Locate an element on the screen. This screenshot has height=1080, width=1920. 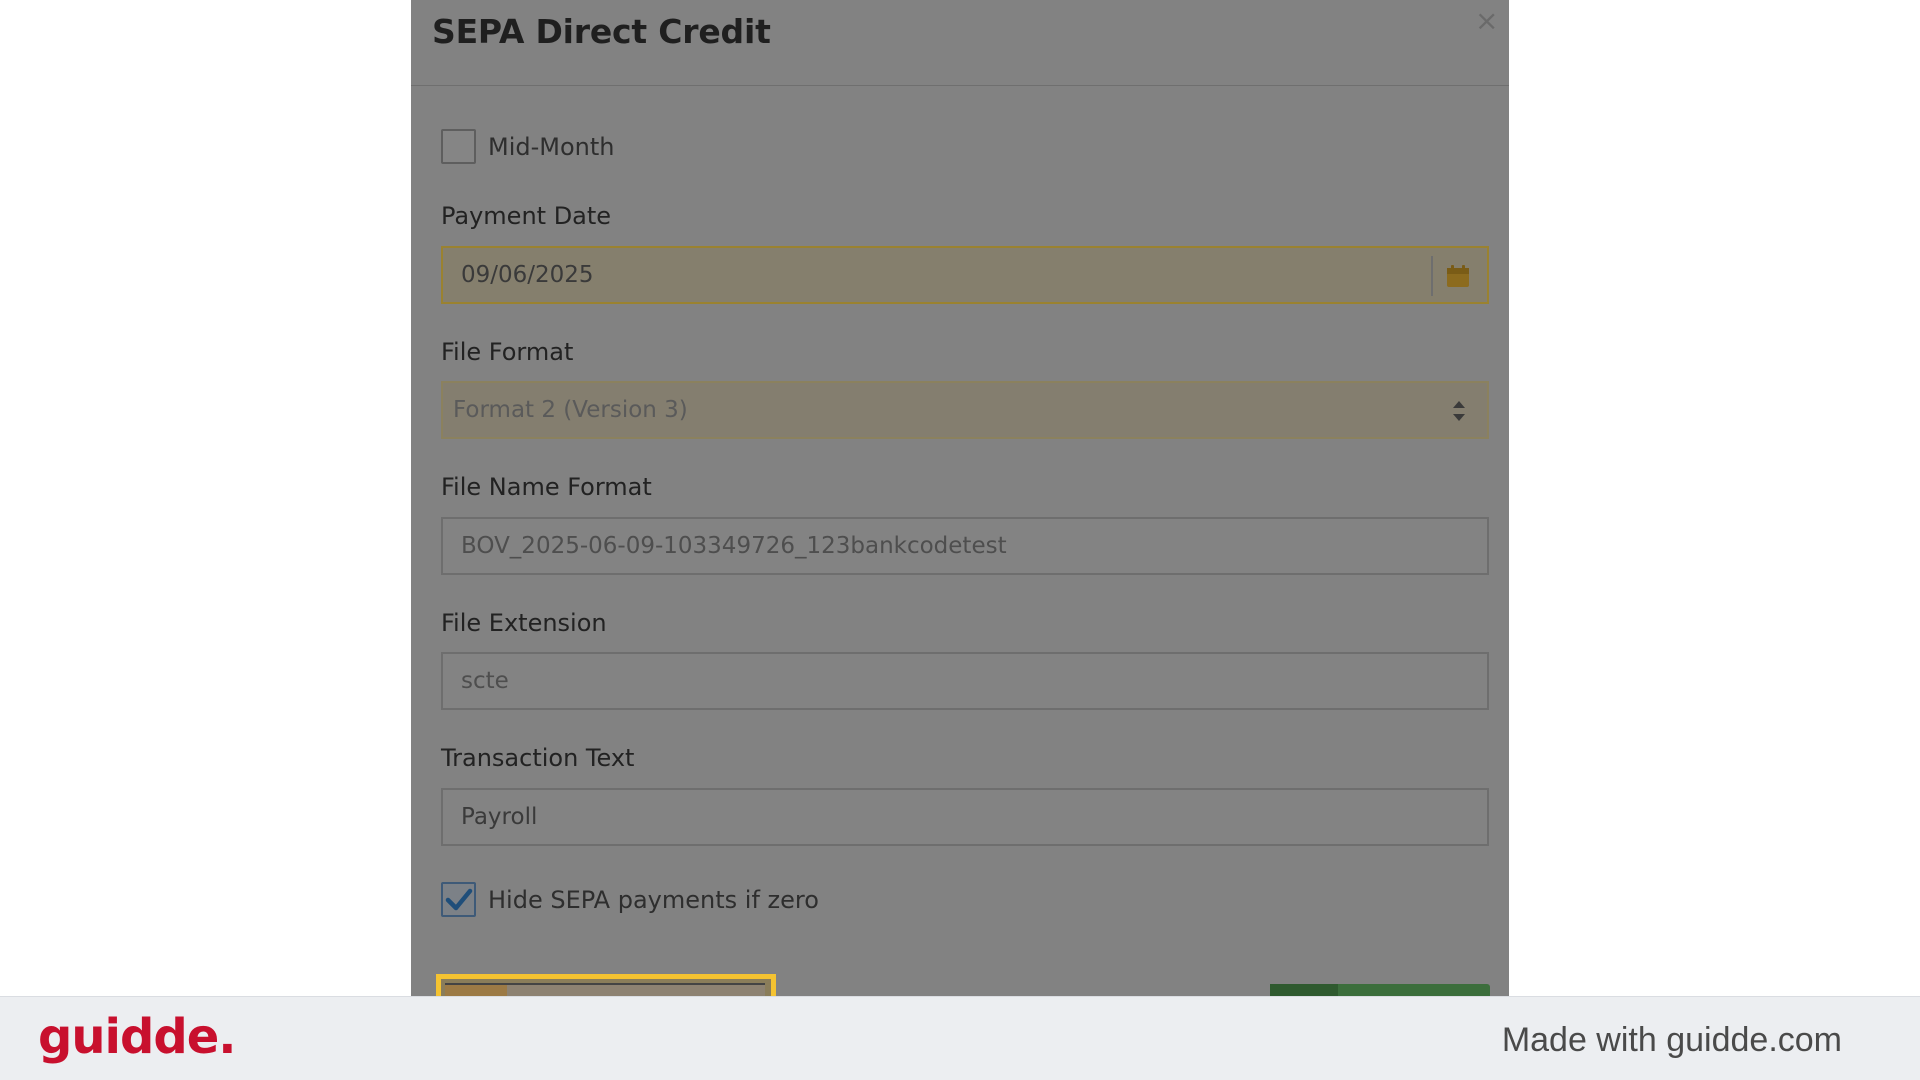
payment-date-value: 09/06/2025 is located at coordinates (527, 275).